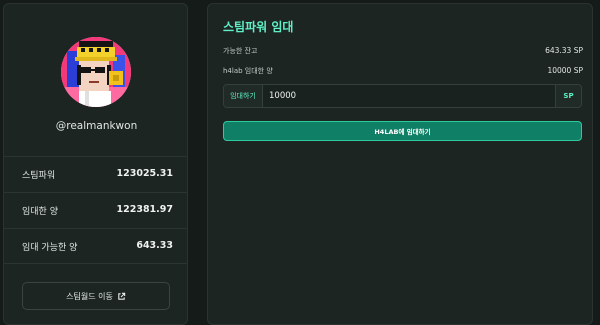  Describe the element at coordinates (248, 71) in the screenshot. I see `h4lab-leased-label: h4lab 임대한 양` at that location.